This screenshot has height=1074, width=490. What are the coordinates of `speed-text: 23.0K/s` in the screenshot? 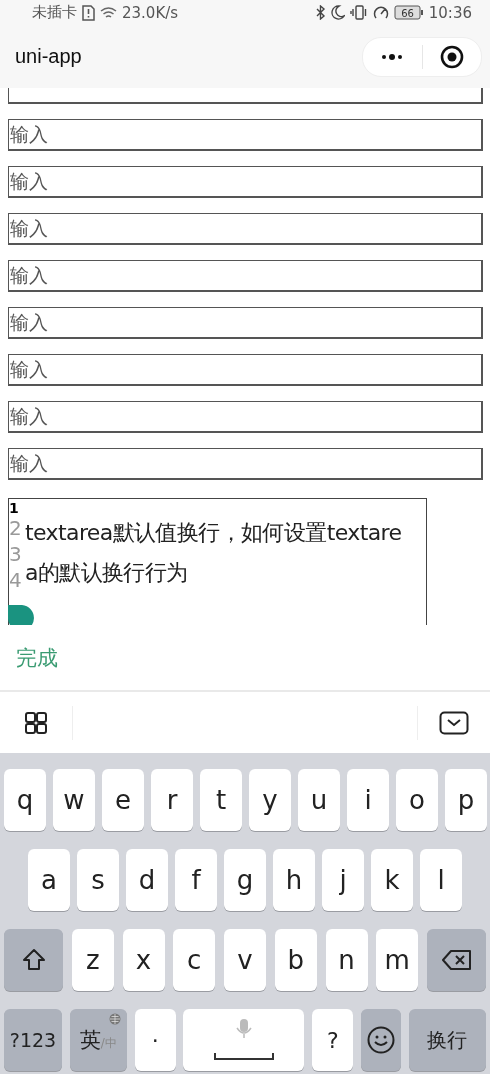 It's located at (150, 12).